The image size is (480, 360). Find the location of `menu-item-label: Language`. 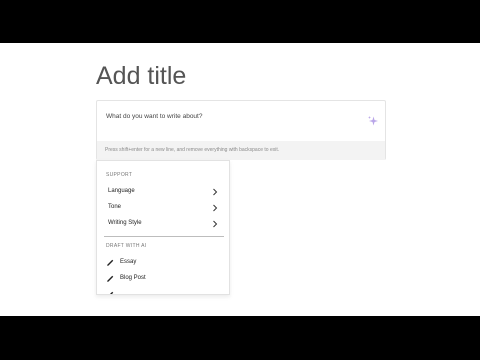

menu-item-label: Language is located at coordinates (121, 191).